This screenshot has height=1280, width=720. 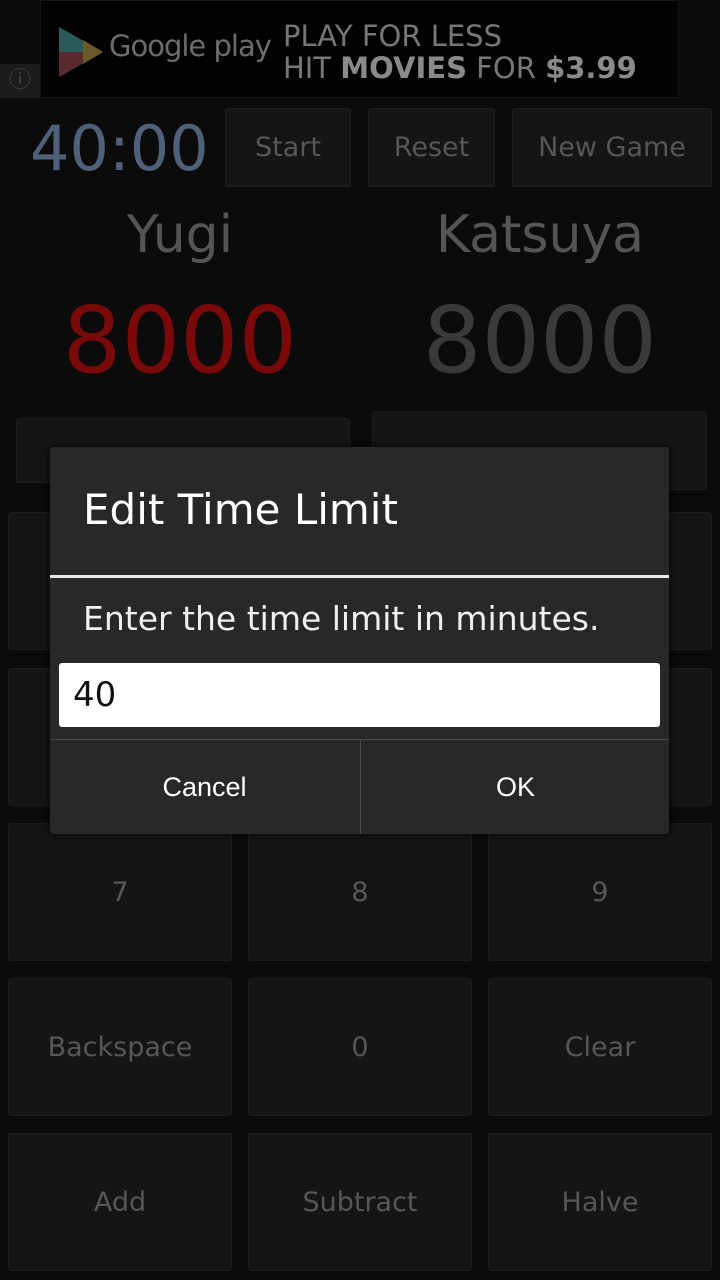 What do you see at coordinates (120, 1047) in the screenshot?
I see `backspace-button: Backspace` at bounding box center [120, 1047].